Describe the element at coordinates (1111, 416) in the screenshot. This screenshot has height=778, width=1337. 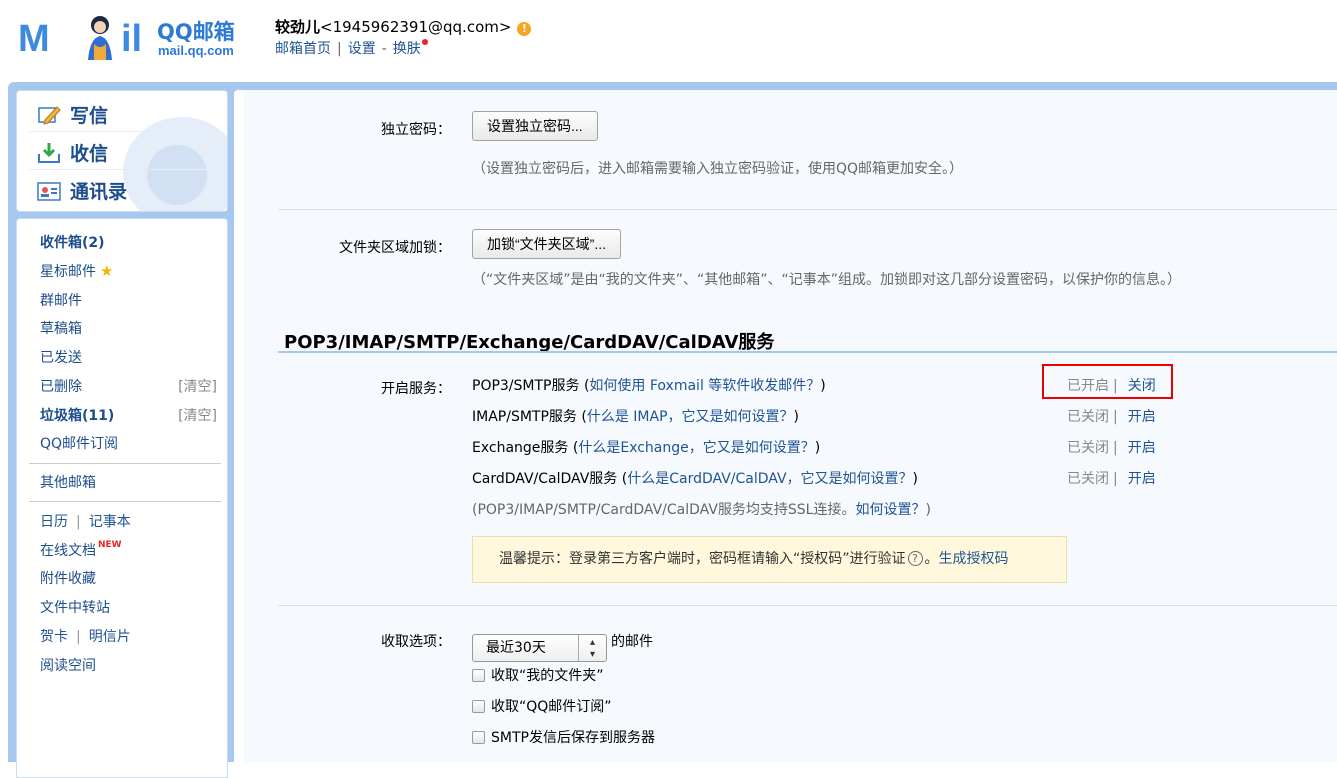
I see `service-status-imap: 已关闭 | 开启` at that location.